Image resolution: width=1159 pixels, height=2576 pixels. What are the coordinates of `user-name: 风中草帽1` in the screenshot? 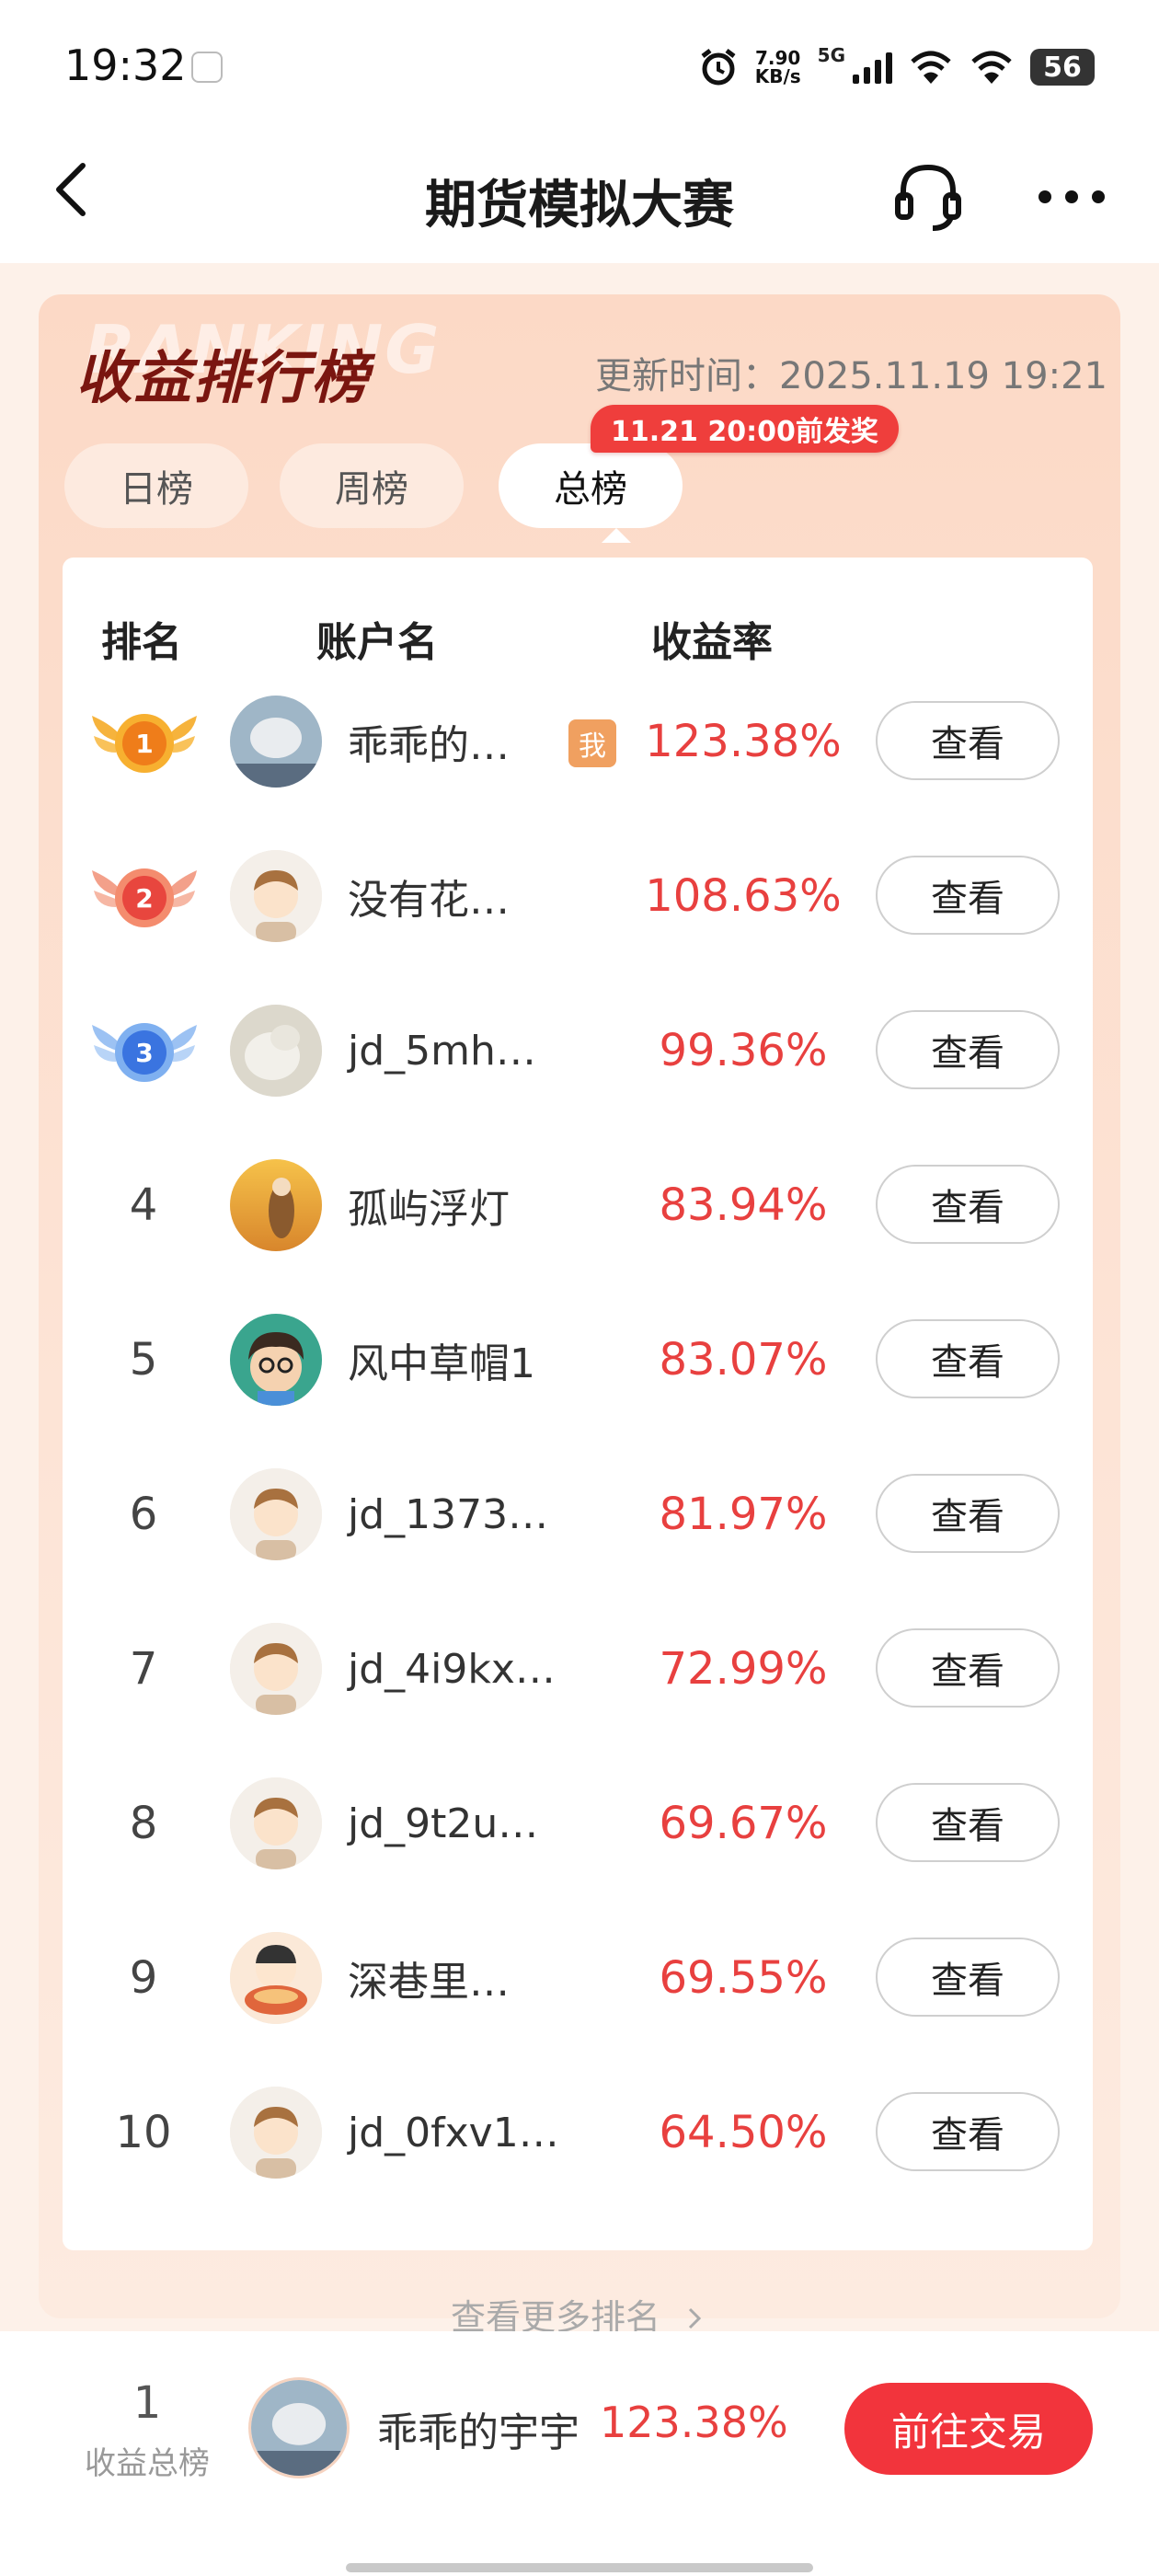 It's located at (441, 1363).